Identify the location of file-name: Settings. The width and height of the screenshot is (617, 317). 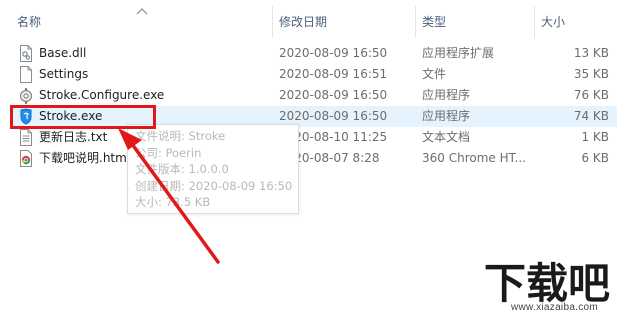
(64, 74).